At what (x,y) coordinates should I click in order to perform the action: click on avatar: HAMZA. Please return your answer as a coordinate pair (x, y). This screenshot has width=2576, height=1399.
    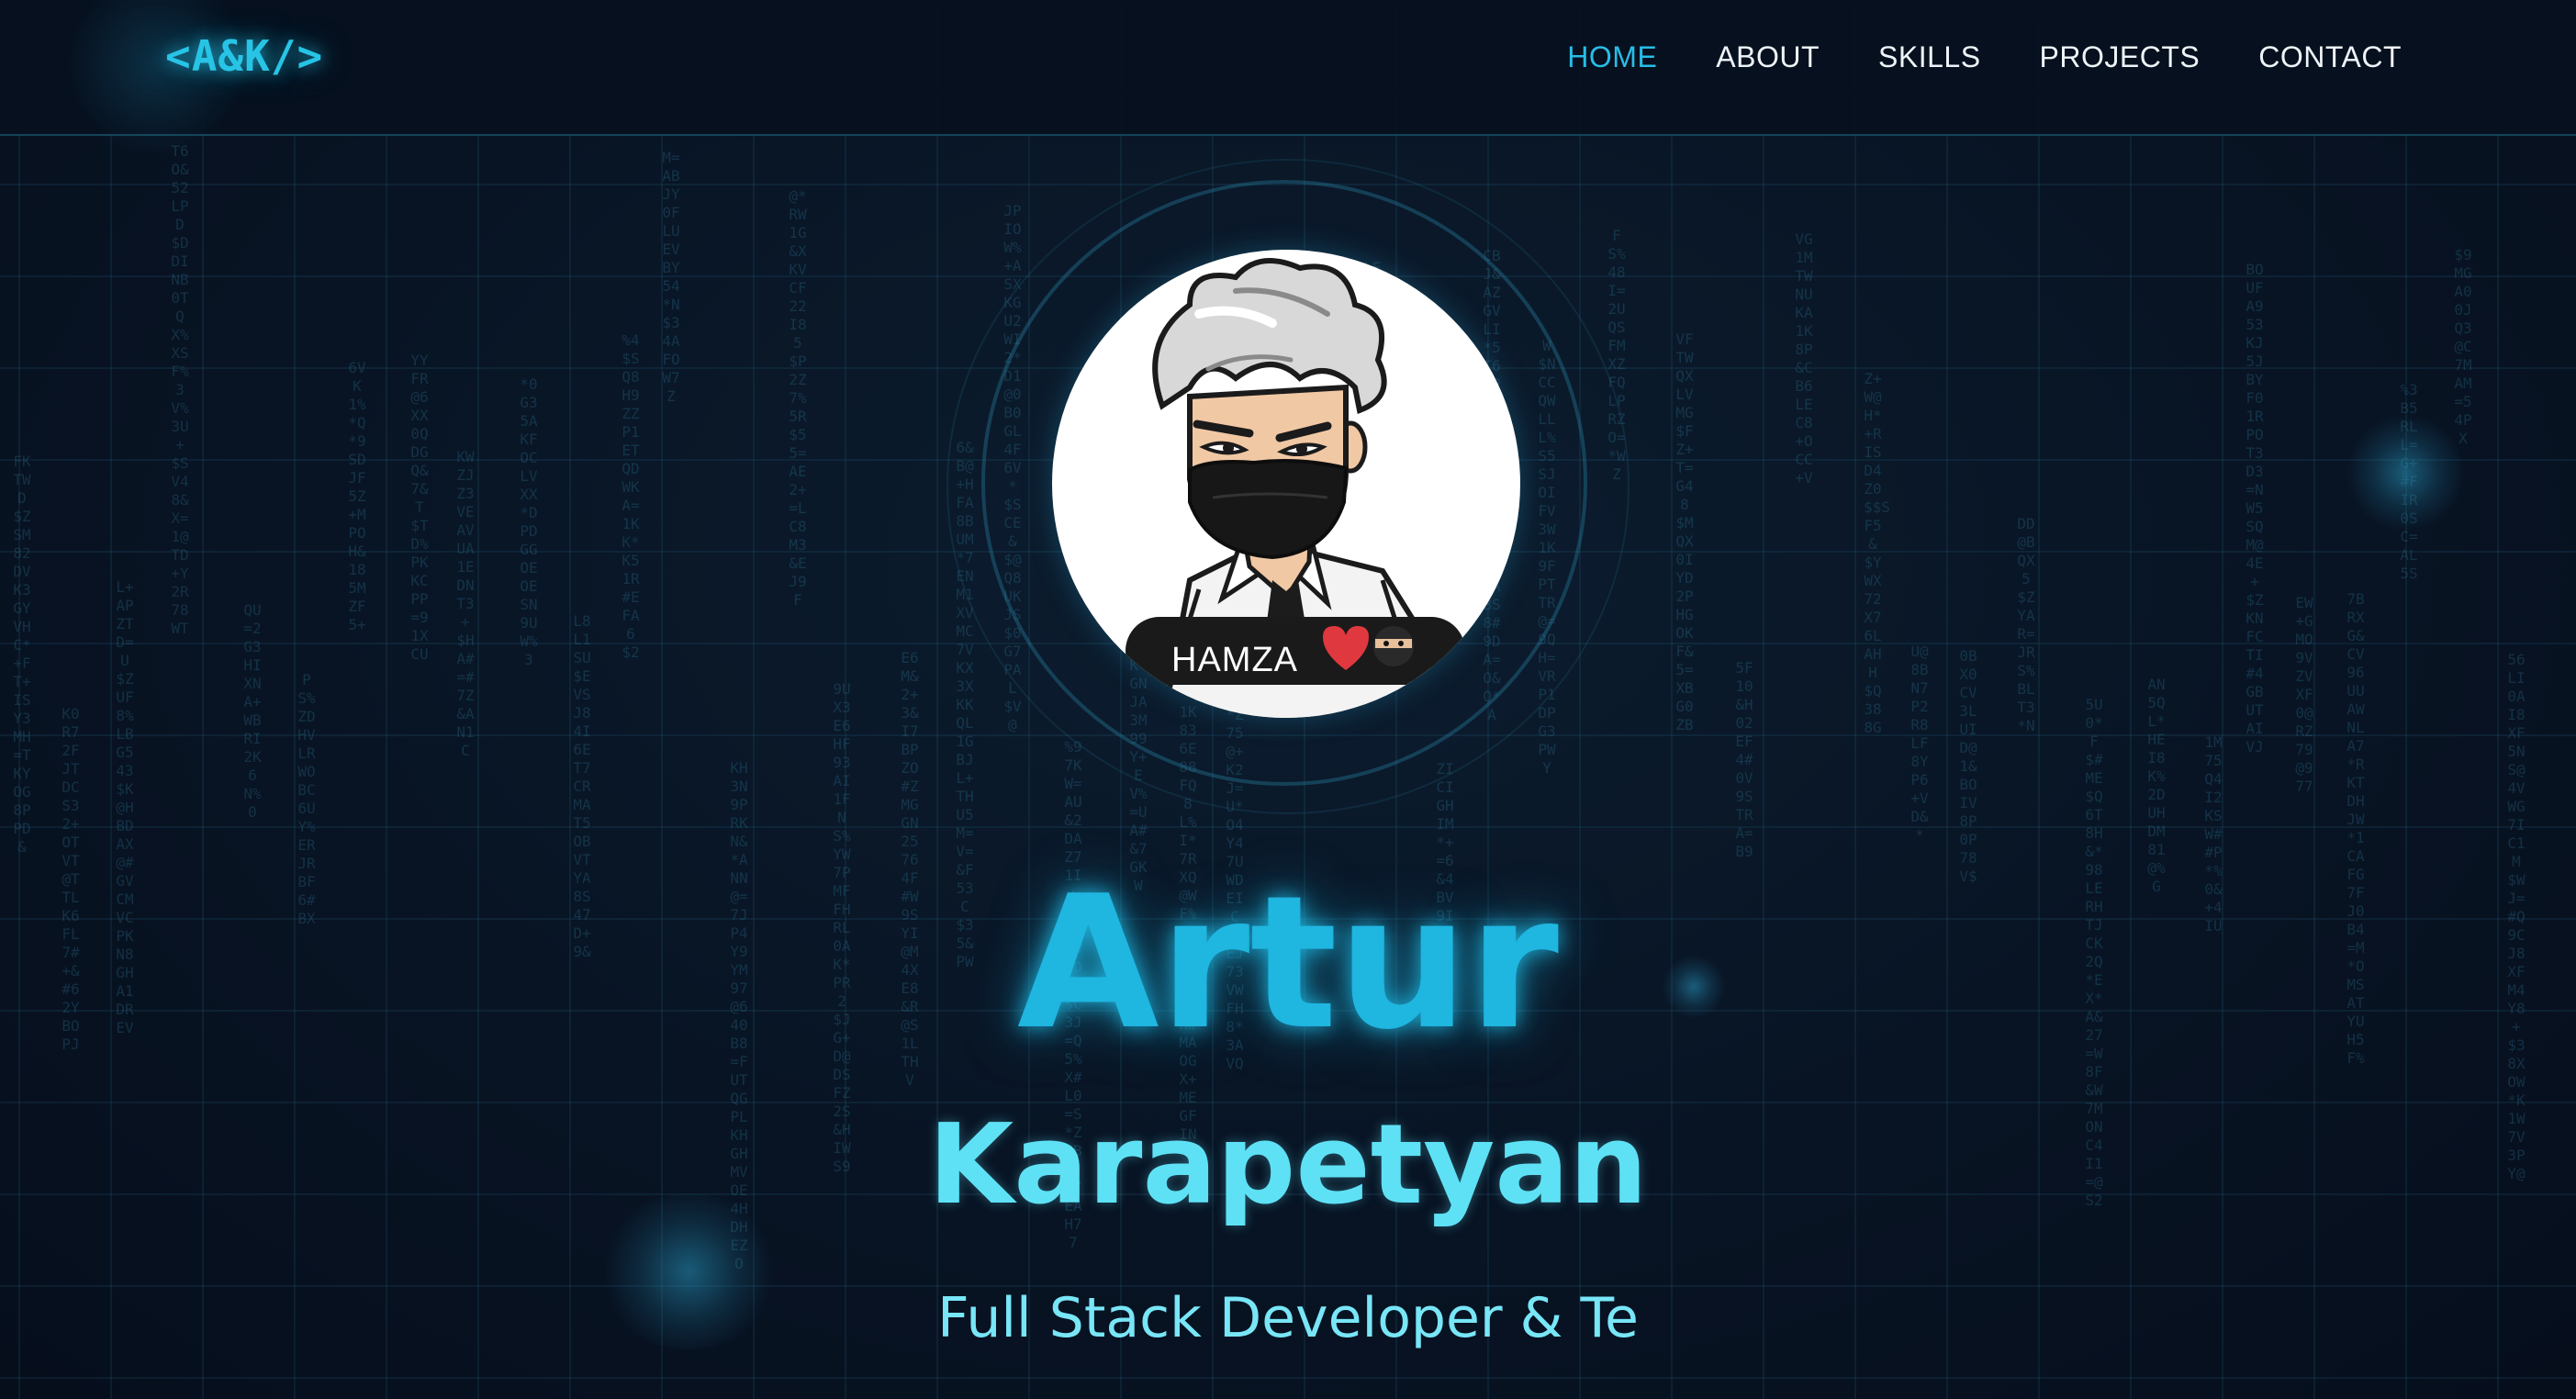
    Looking at the image, I should click on (1286, 484).